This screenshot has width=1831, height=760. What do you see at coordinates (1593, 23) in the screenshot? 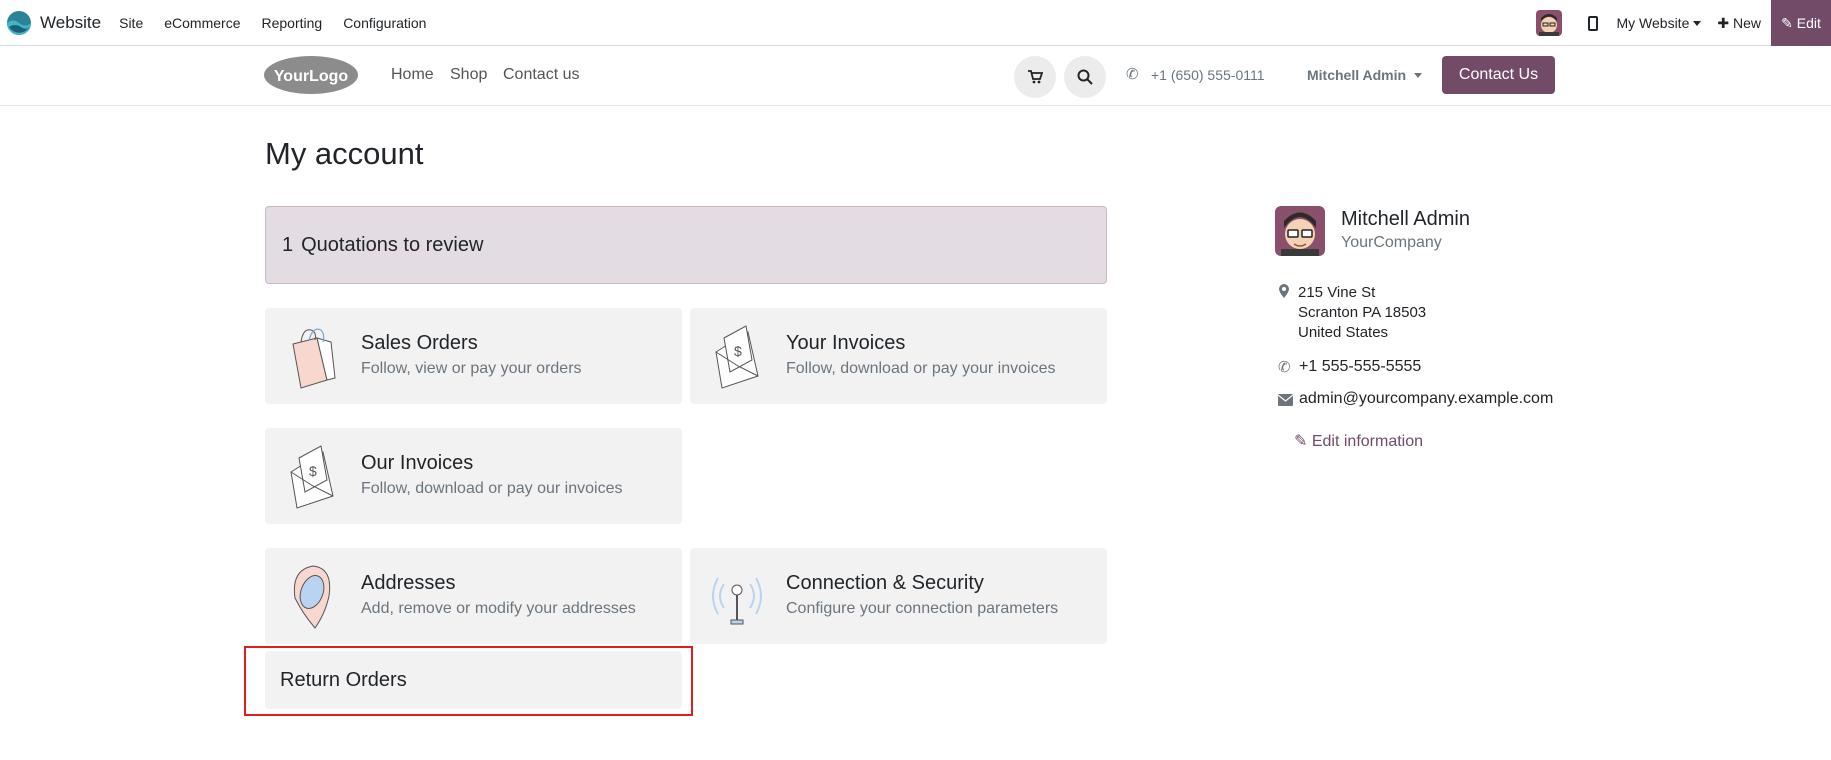
I see `mobile-preview-icon` at bounding box center [1593, 23].